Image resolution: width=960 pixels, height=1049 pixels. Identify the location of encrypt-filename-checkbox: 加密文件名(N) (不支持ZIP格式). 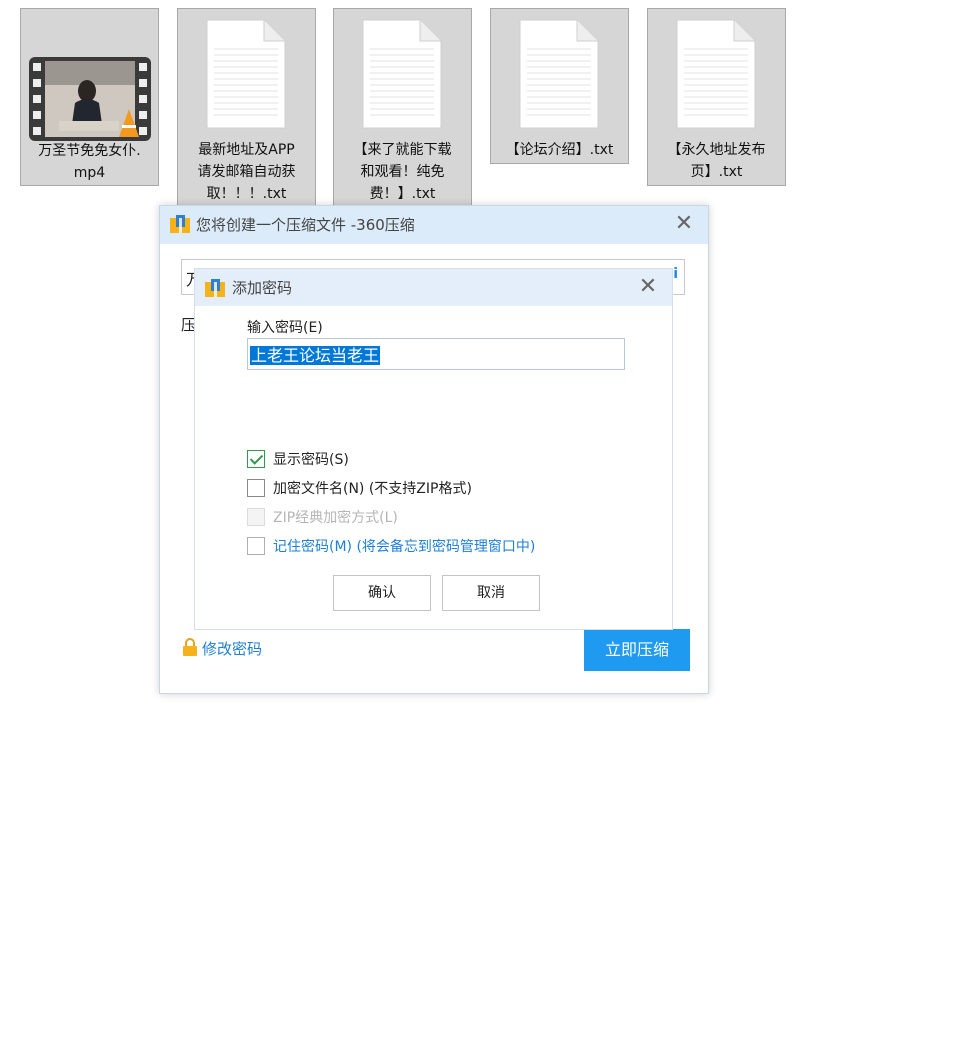
(359, 489).